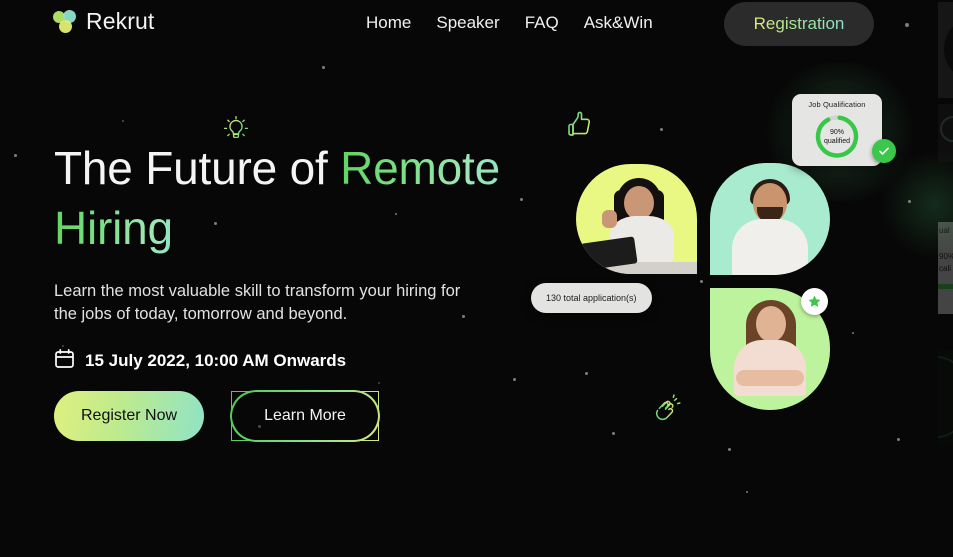 Image resolution: width=953 pixels, height=557 pixels. I want to click on registration-button: Registration, so click(799, 24).